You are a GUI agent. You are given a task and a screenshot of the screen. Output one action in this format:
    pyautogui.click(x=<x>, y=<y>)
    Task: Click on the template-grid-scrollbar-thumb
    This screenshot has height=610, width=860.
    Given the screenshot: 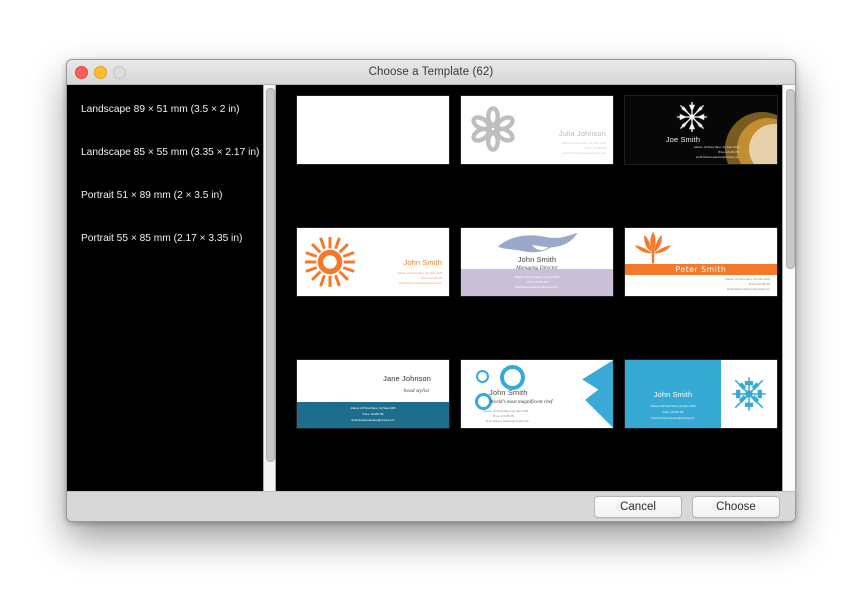 What is the action you would take?
    pyautogui.click(x=790, y=179)
    